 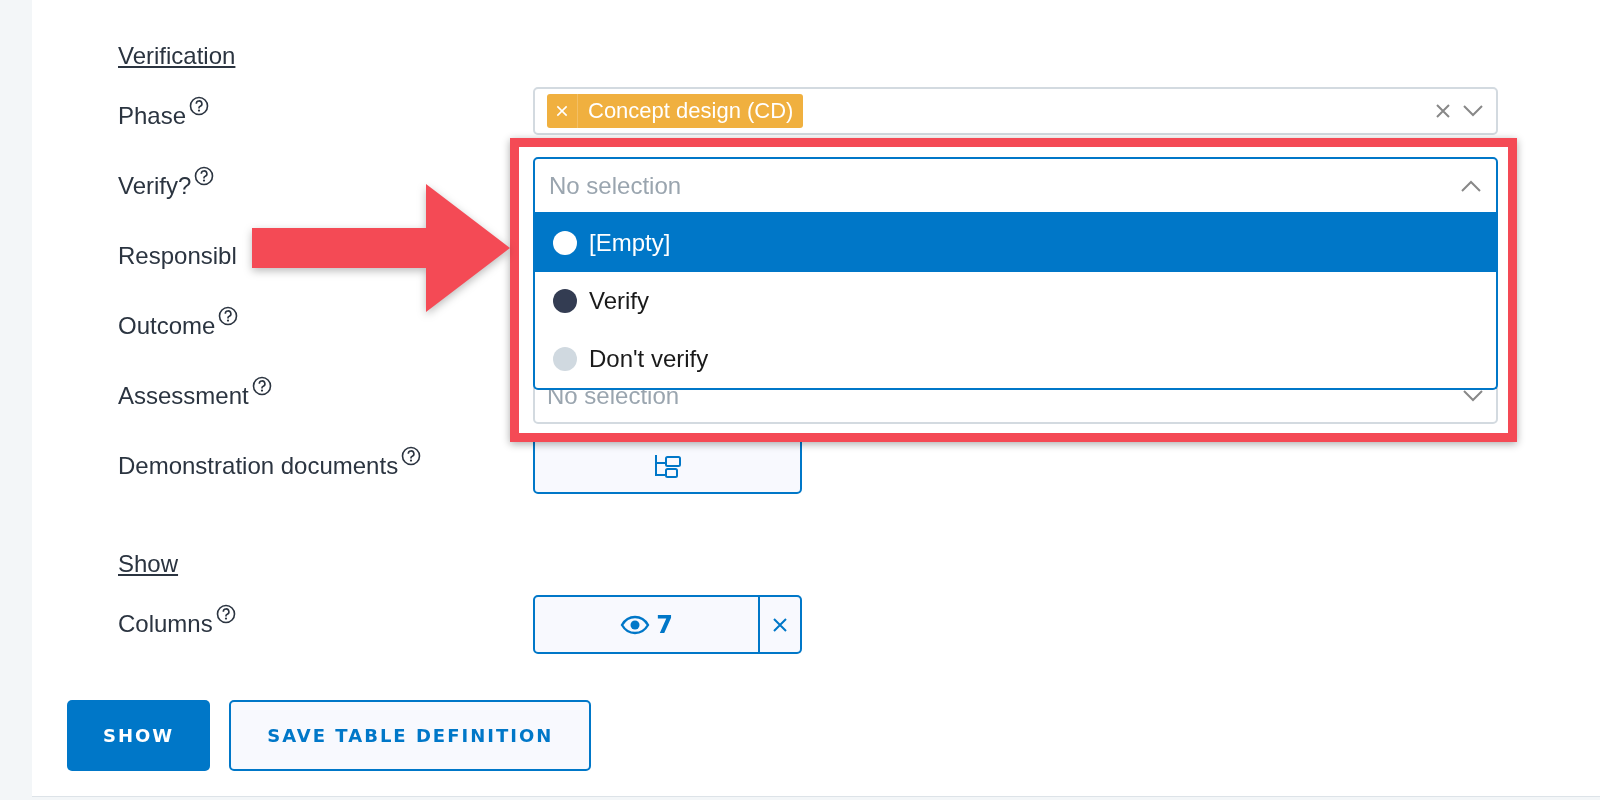 What do you see at coordinates (177, 256) in the screenshot?
I see `field-label: Responsibl` at bounding box center [177, 256].